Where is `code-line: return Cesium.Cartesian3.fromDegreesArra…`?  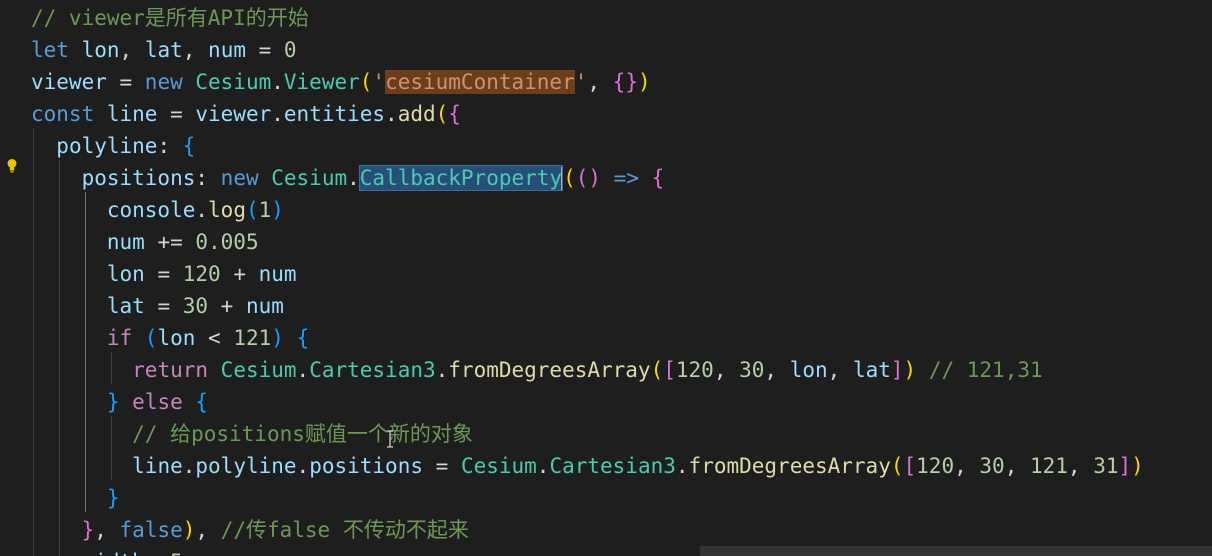 code-line: return Cesium.Cartesian3.fromDegreesArra… is located at coordinates (536, 370).